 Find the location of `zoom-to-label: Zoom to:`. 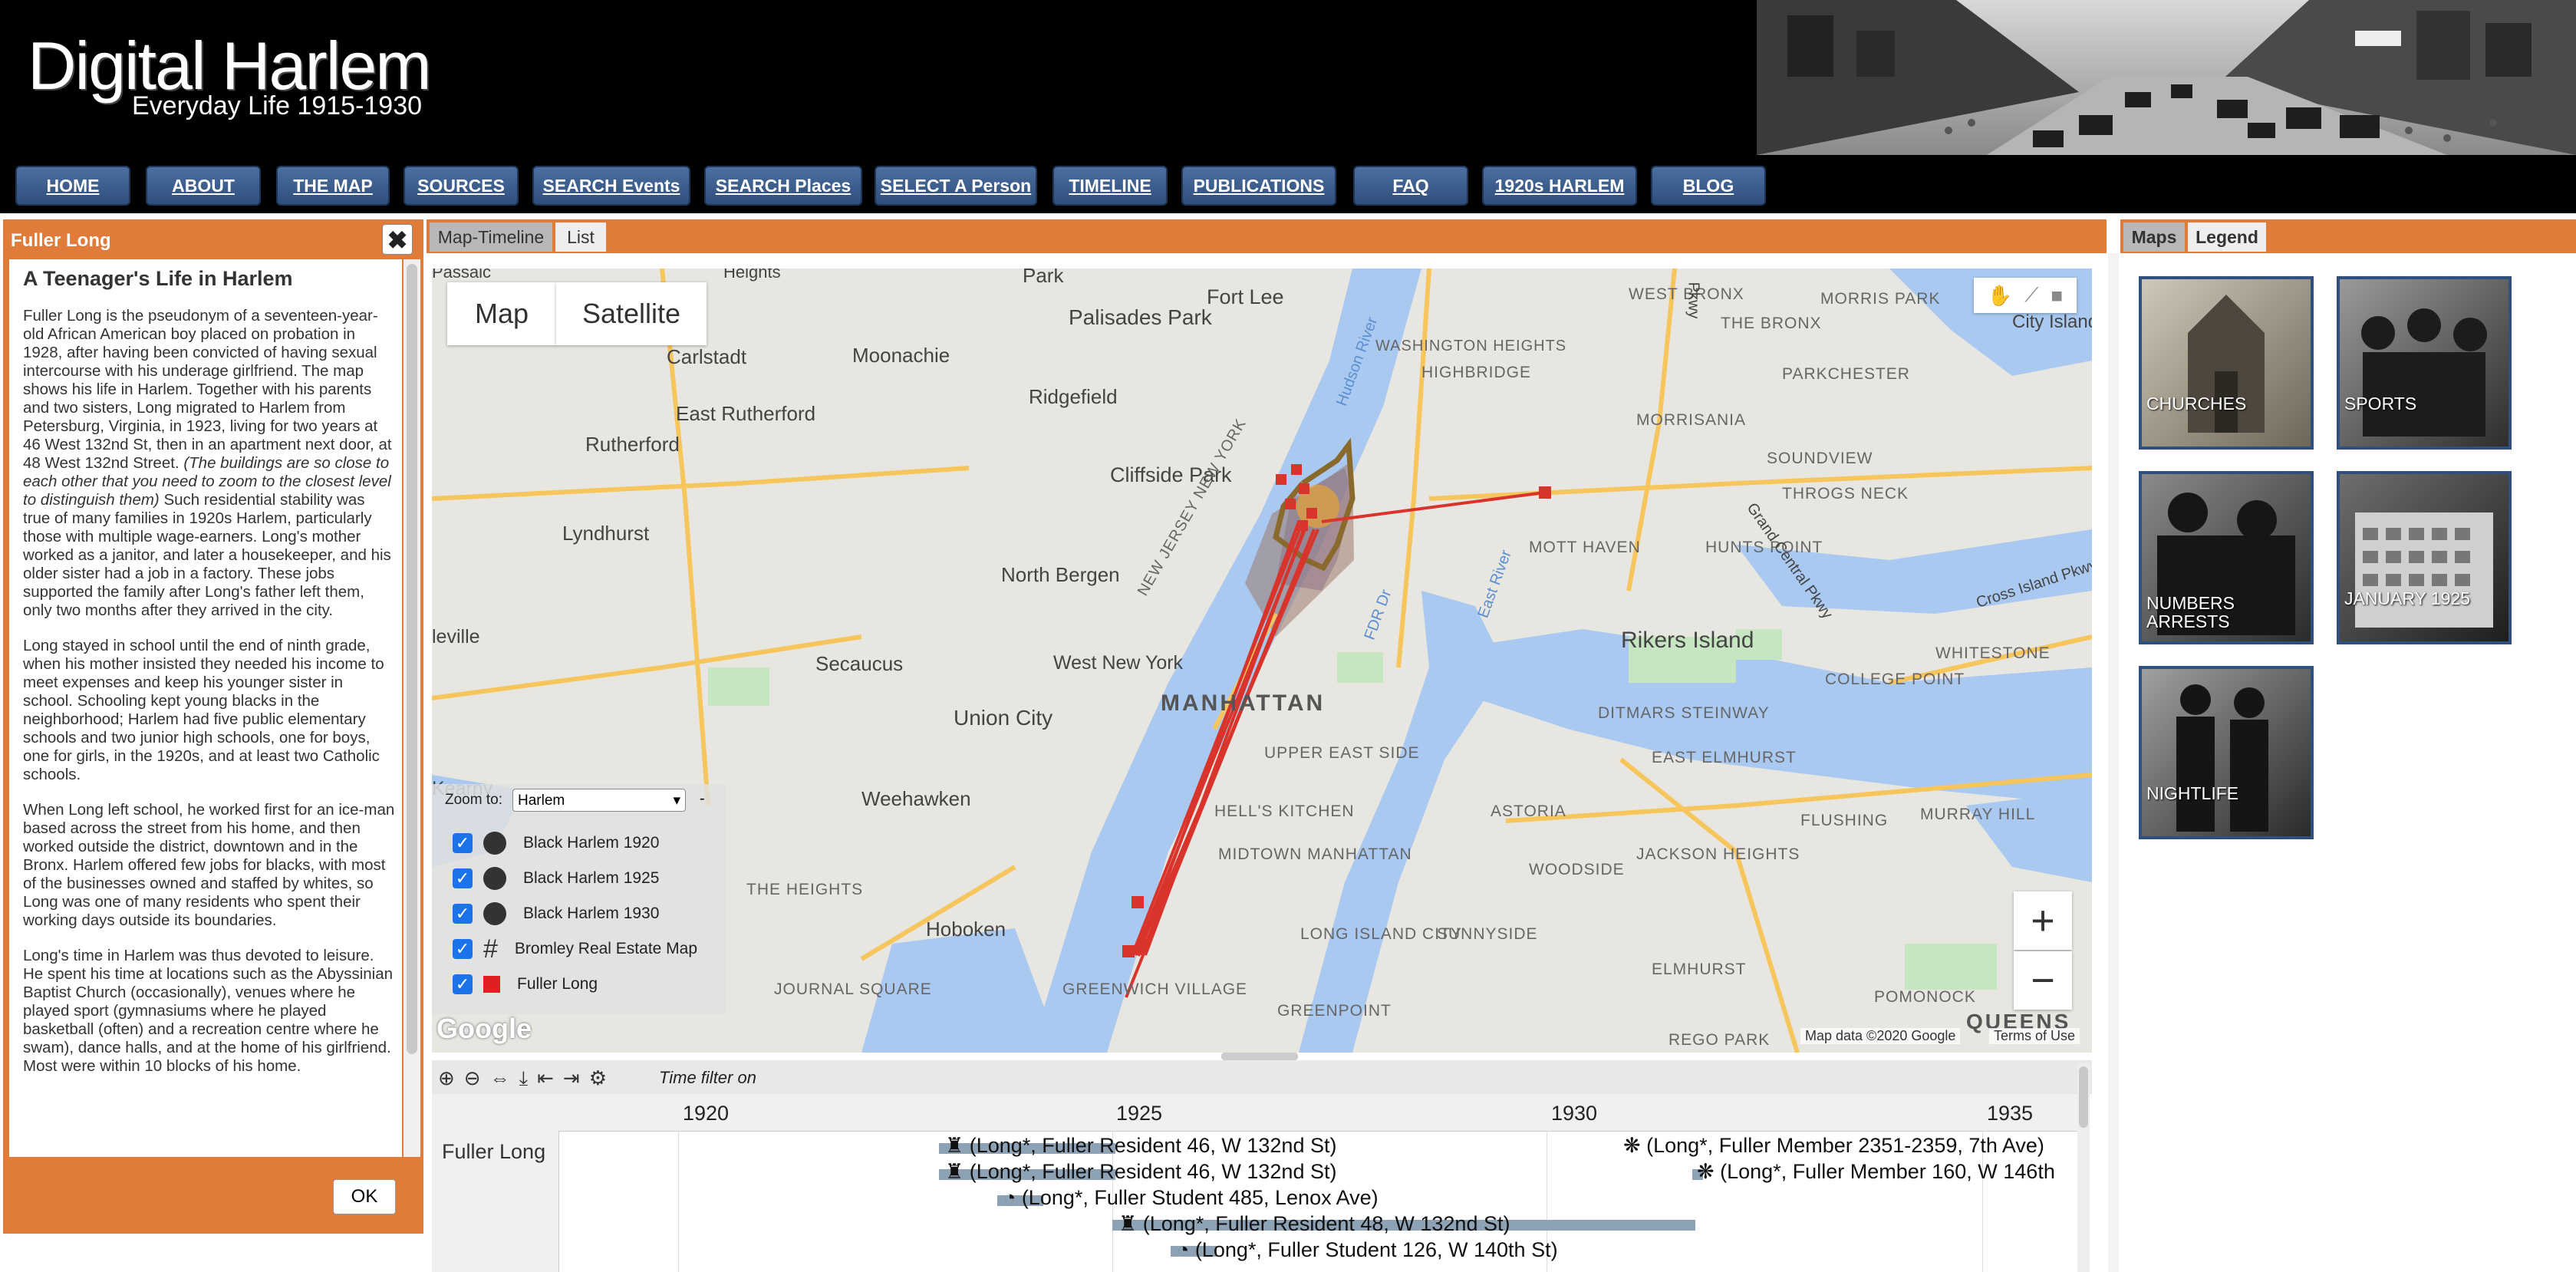

zoom-to-label: Zoom to: is located at coordinates (473, 800).